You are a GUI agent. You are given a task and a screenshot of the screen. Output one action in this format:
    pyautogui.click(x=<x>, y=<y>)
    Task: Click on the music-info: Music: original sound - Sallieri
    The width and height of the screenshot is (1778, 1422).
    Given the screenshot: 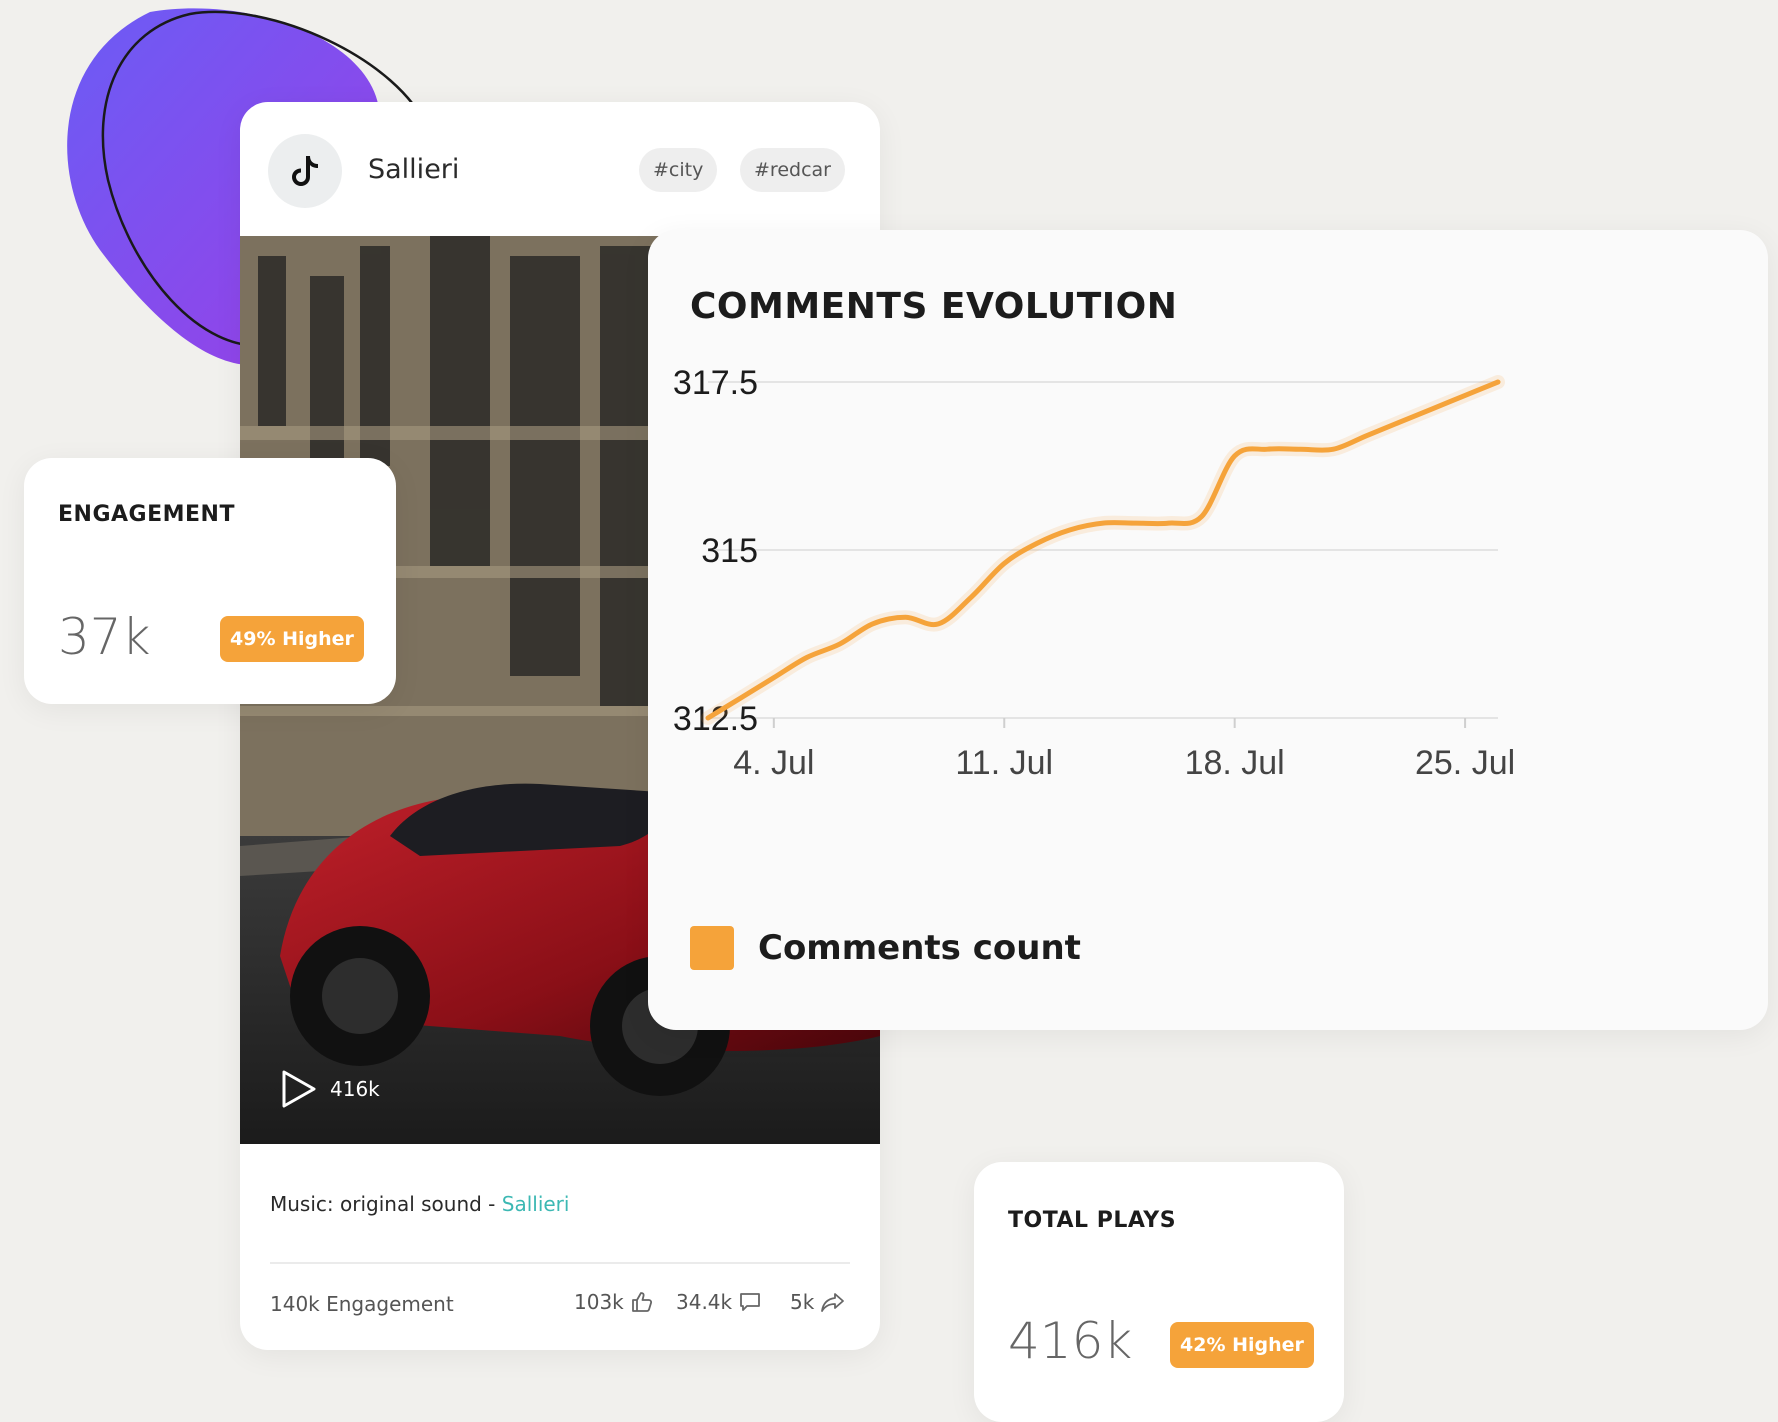 What is the action you would take?
    pyautogui.click(x=419, y=1204)
    